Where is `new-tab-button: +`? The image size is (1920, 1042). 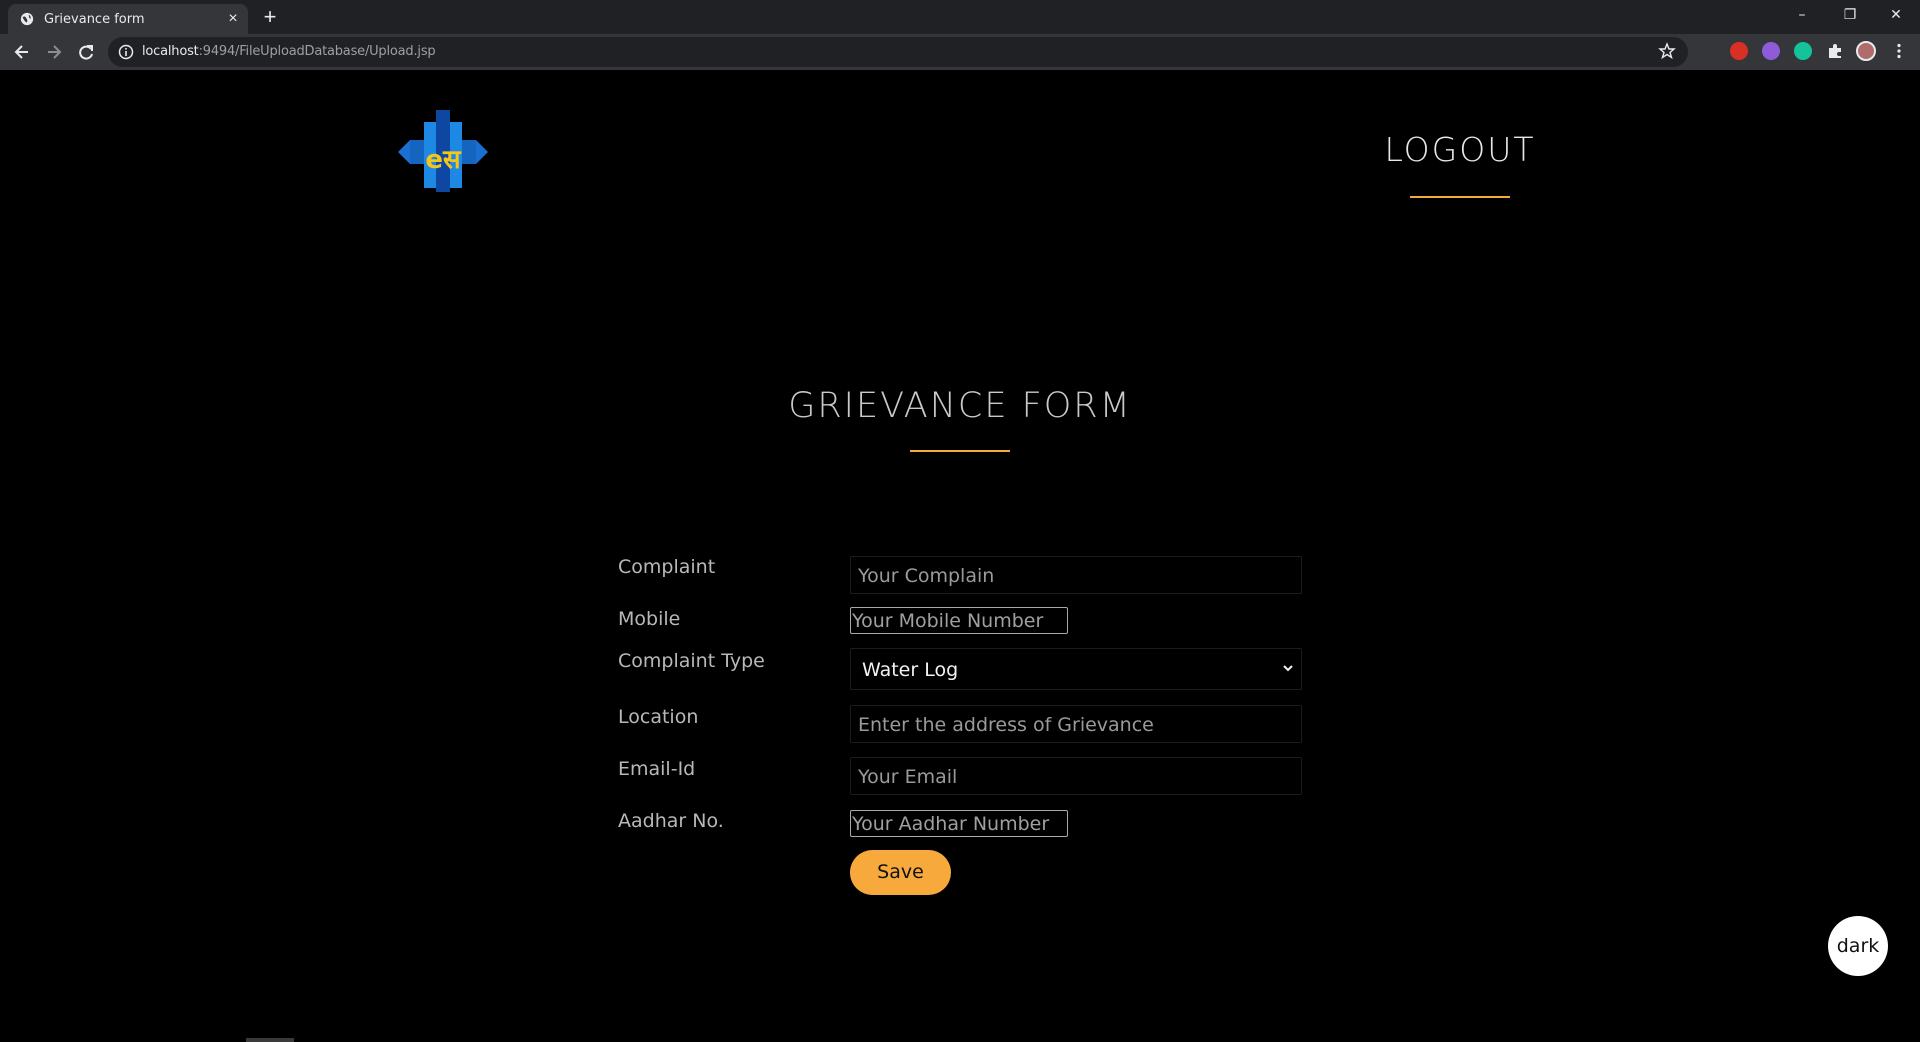
new-tab-button: + is located at coordinates (270, 17).